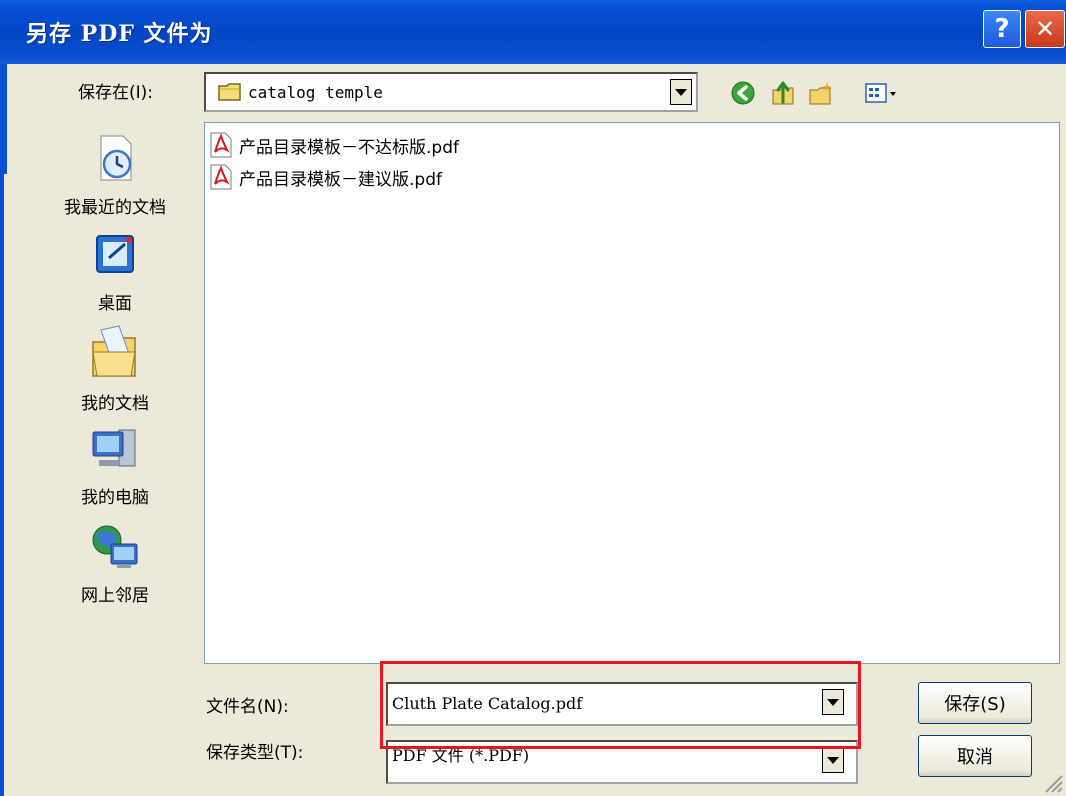 The height and width of the screenshot is (796, 1066). I want to click on resize-grip-icon, so click(1052, 782).